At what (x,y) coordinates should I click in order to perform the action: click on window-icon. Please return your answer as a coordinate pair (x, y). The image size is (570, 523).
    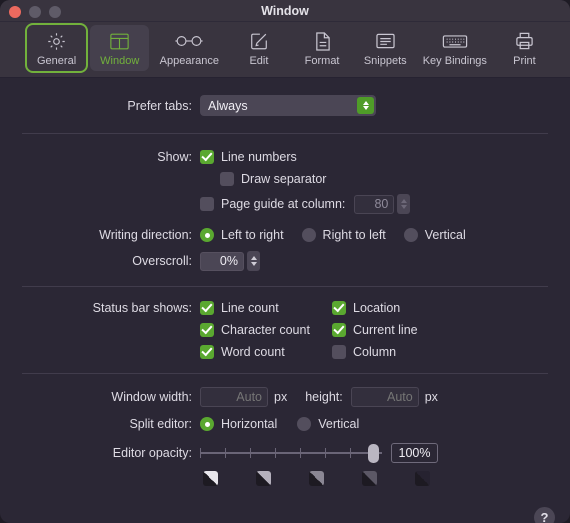
    Looking at the image, I should click on (119, 41).